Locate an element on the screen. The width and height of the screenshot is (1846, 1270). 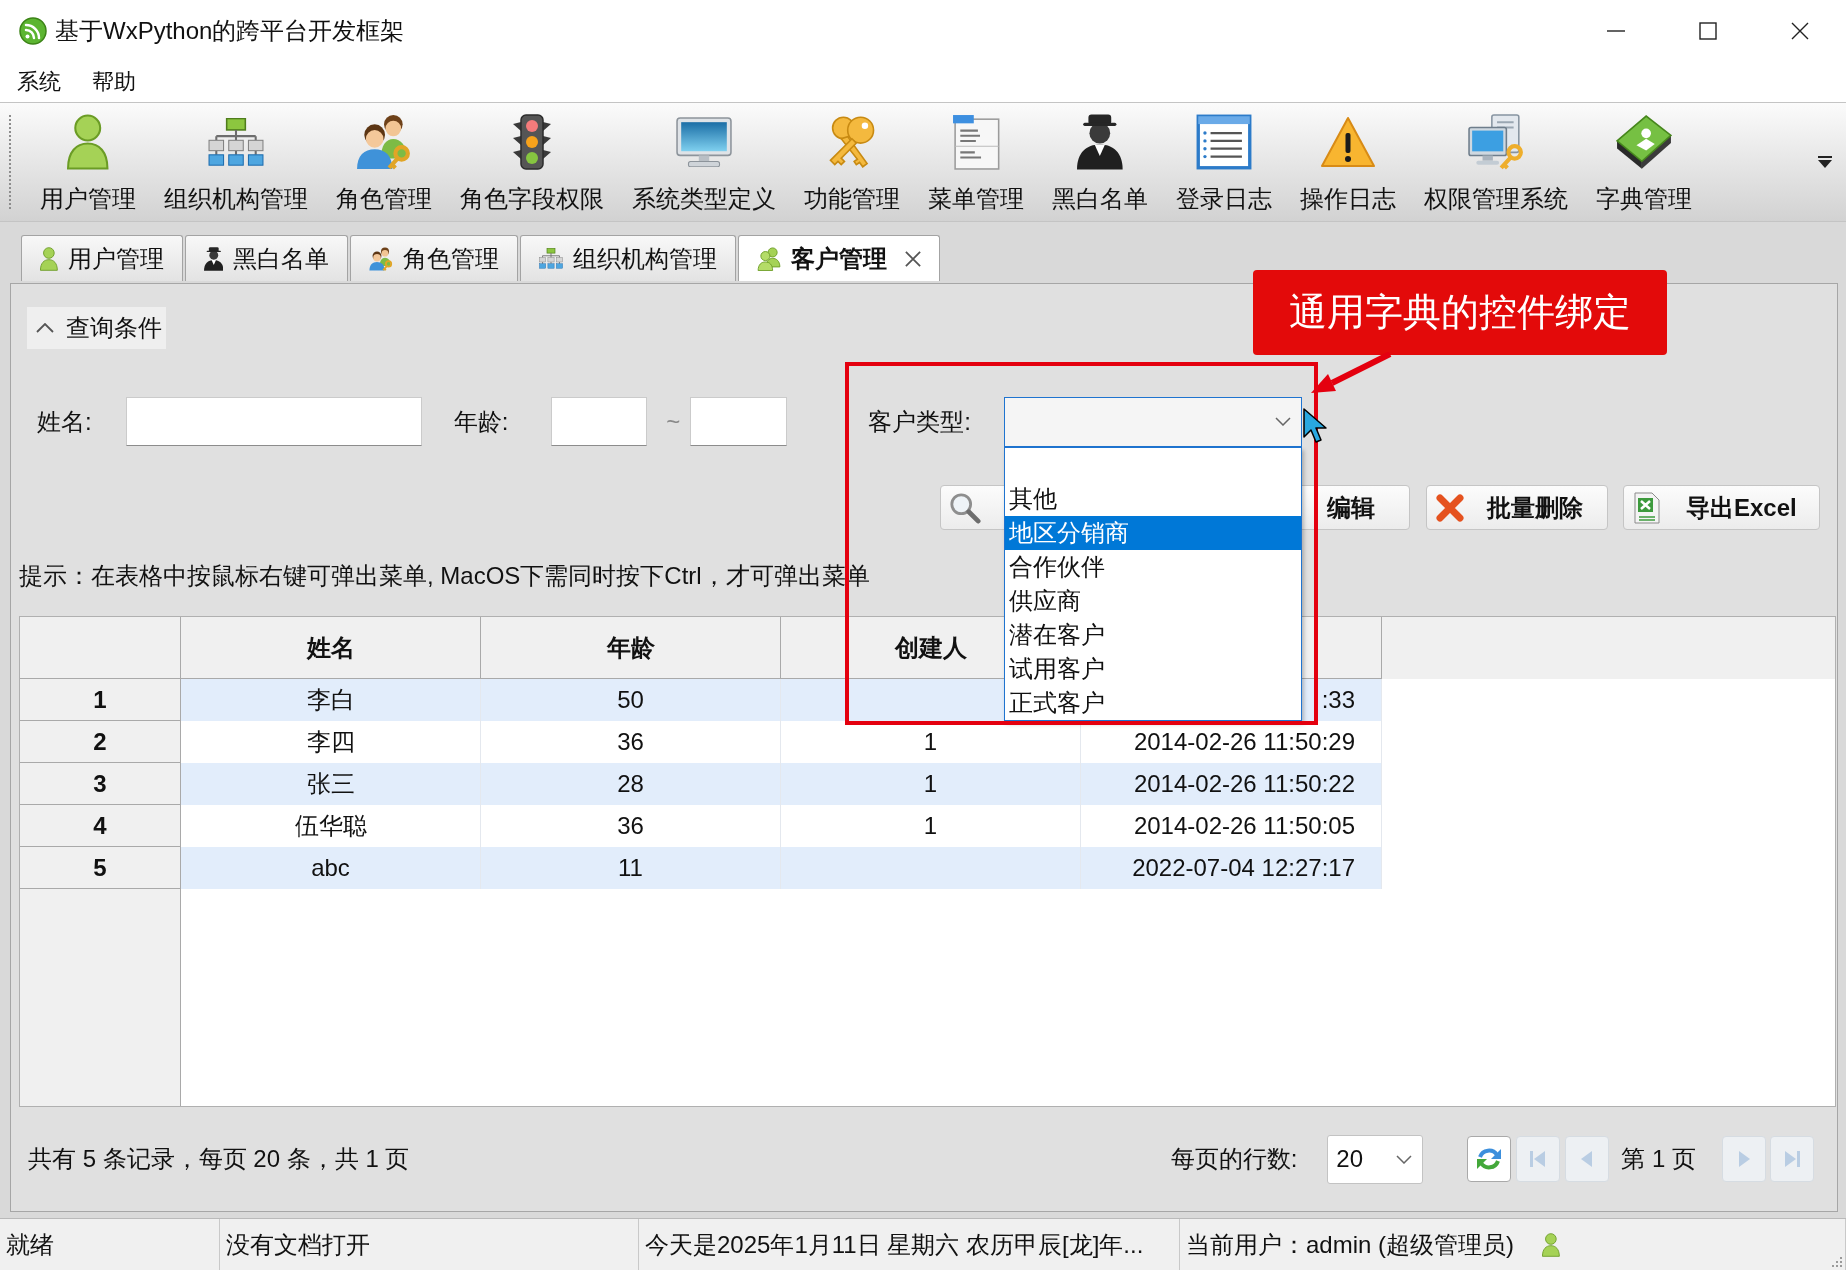
field-label: 年龄: is located at coordinates (481, 421).